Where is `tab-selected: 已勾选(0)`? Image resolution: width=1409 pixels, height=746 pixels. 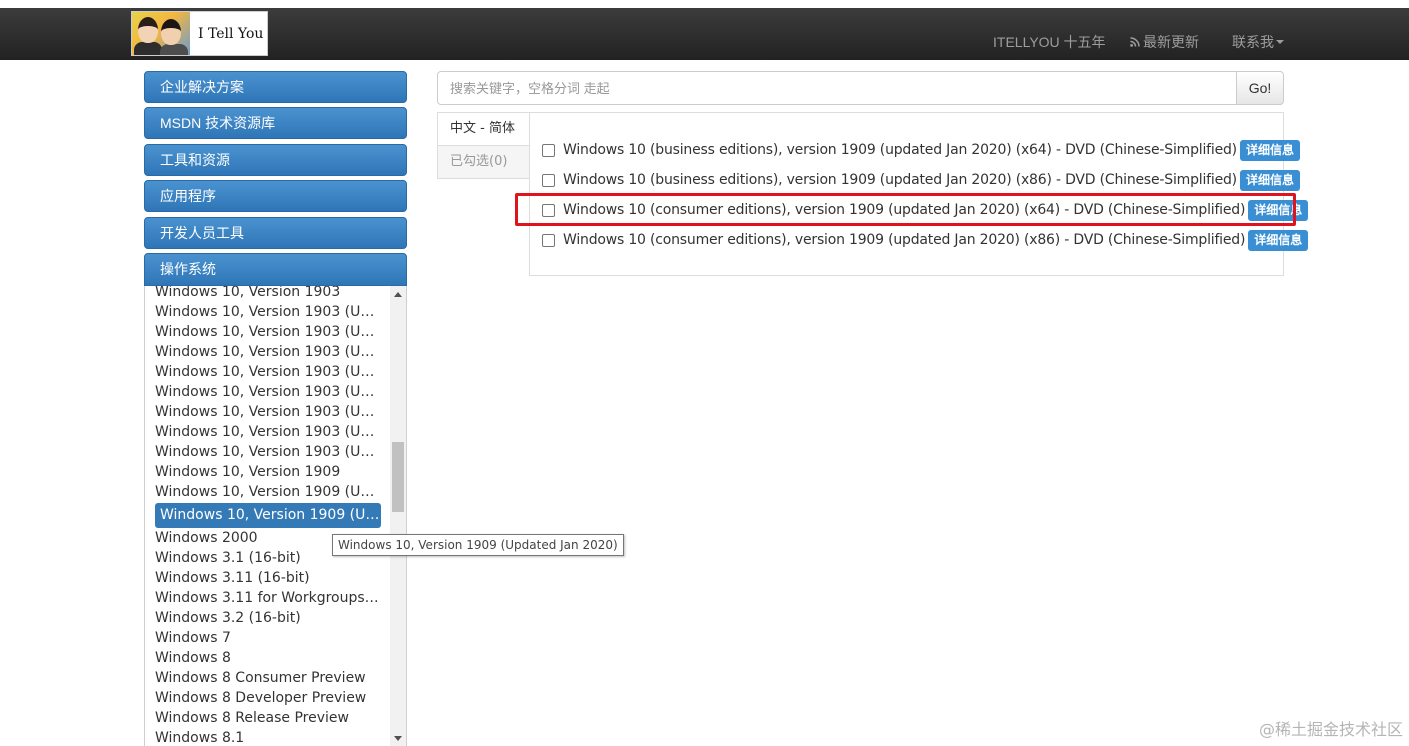
tab-selected: 已勾选(0) is located at coordinates (483, 162).